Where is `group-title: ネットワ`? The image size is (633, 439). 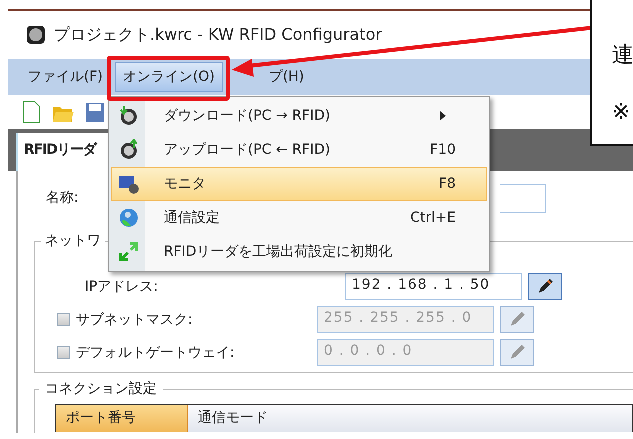 group-title: ネットワ is located at coordinates (73, 241).